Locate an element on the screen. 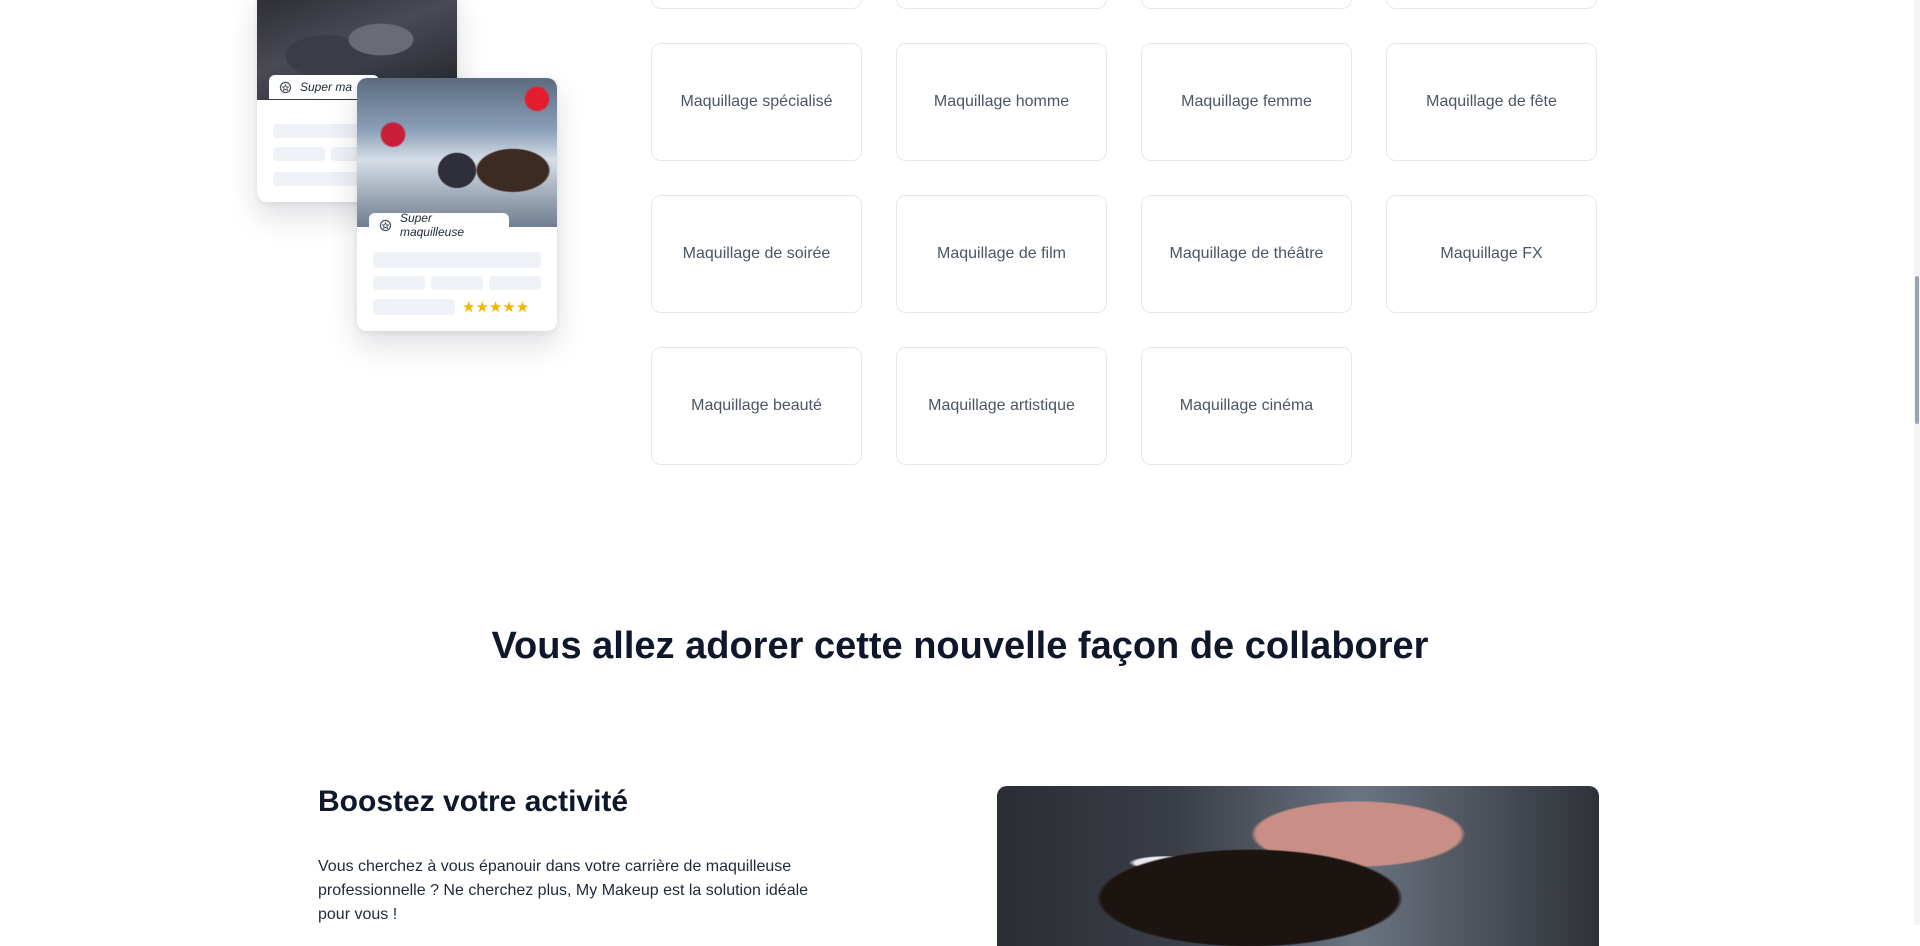  category-label: Maquillage de fête is located at coordinates (1491, 101).